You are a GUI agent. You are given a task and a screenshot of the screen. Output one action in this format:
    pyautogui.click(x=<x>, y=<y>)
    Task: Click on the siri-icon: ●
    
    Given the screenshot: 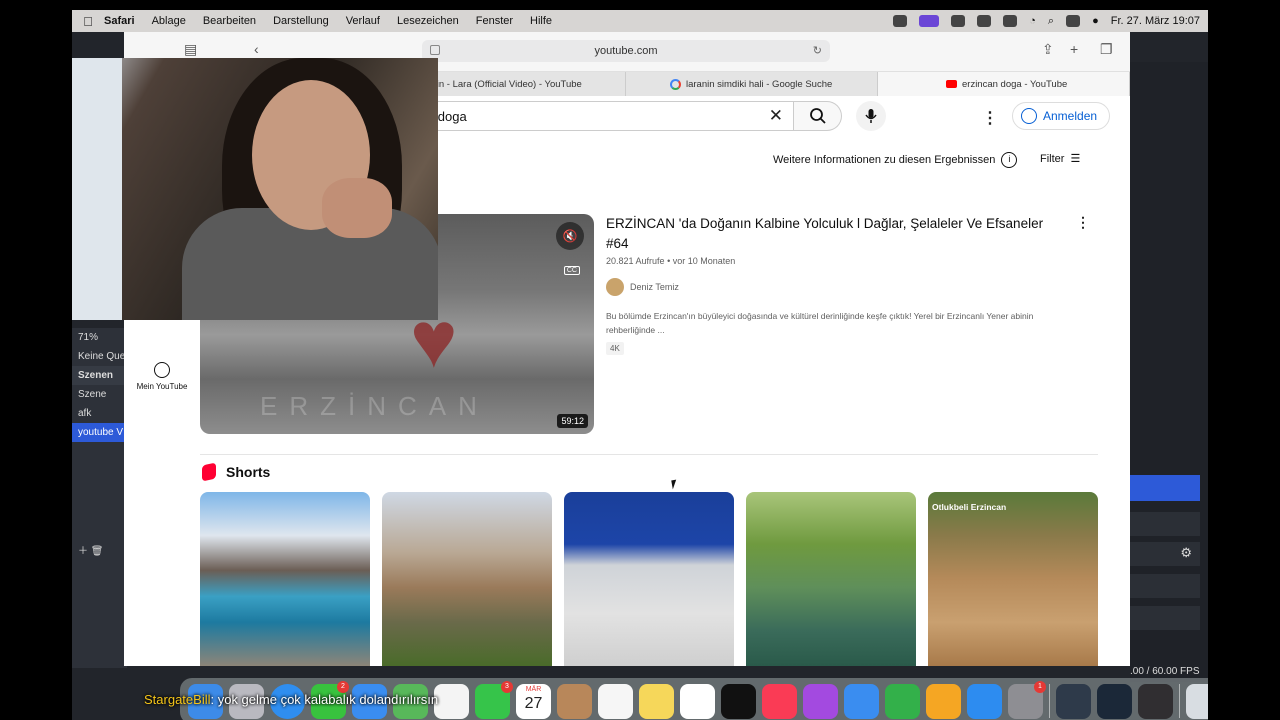 What is the action you would take?
    pyautogui.click(x=1095, y=21)
    